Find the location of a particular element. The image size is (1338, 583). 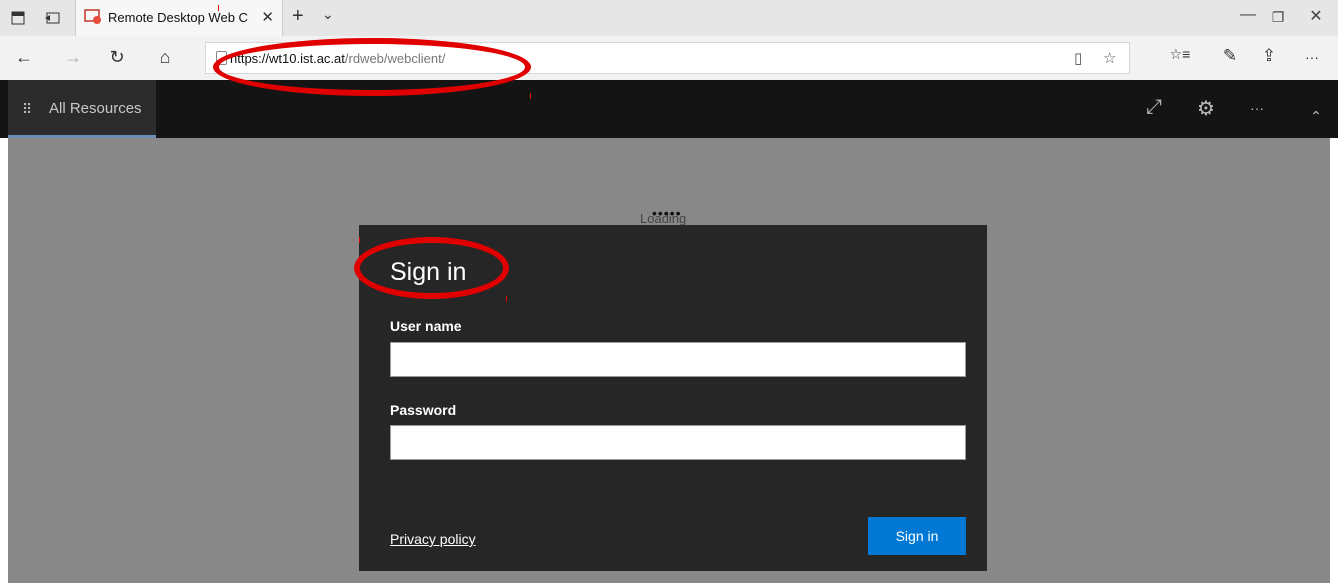

notes-pen-icon: ✎ is located at coordinates (1230, 56).